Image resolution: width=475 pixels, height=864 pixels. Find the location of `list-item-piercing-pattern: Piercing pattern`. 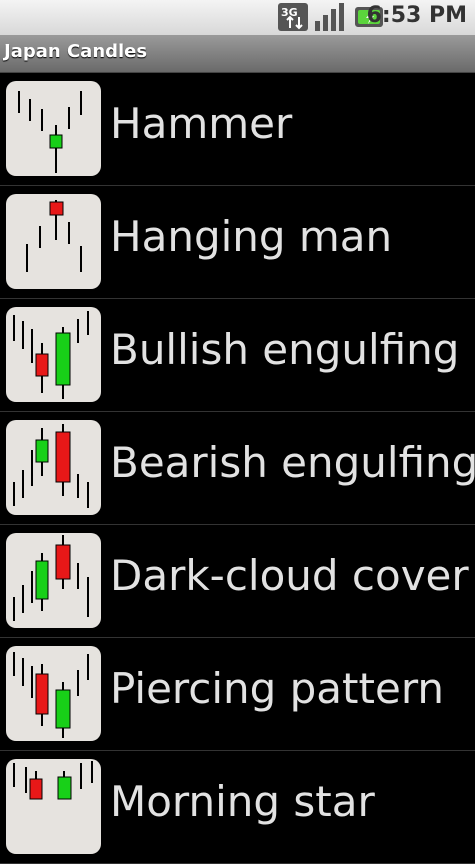

list-item-piercing-pattern: Piercing pattern is located at coordinates (237, 694).